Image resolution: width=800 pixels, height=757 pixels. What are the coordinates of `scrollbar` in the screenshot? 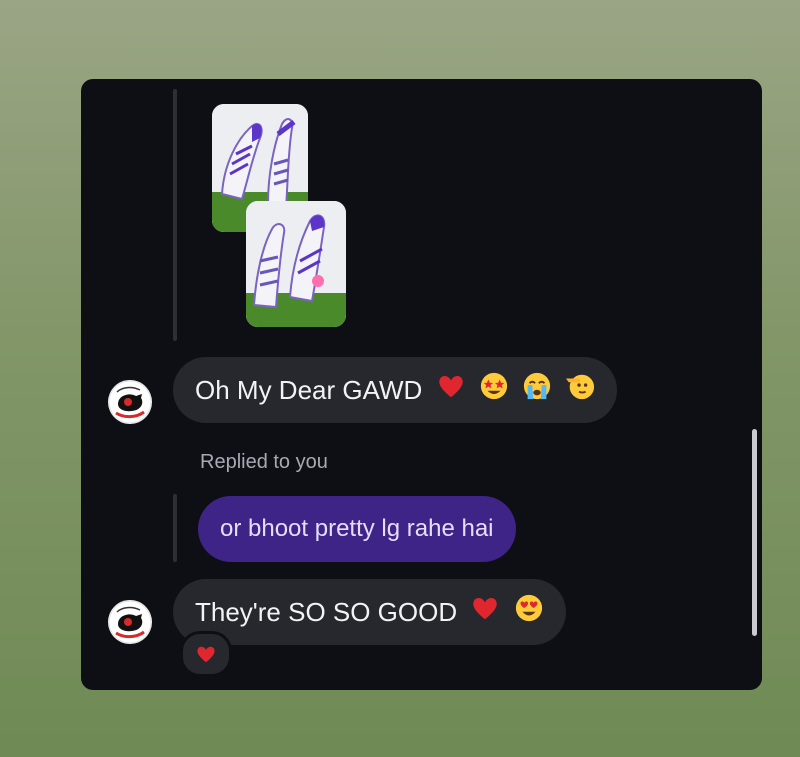 It's located at (754, 532).